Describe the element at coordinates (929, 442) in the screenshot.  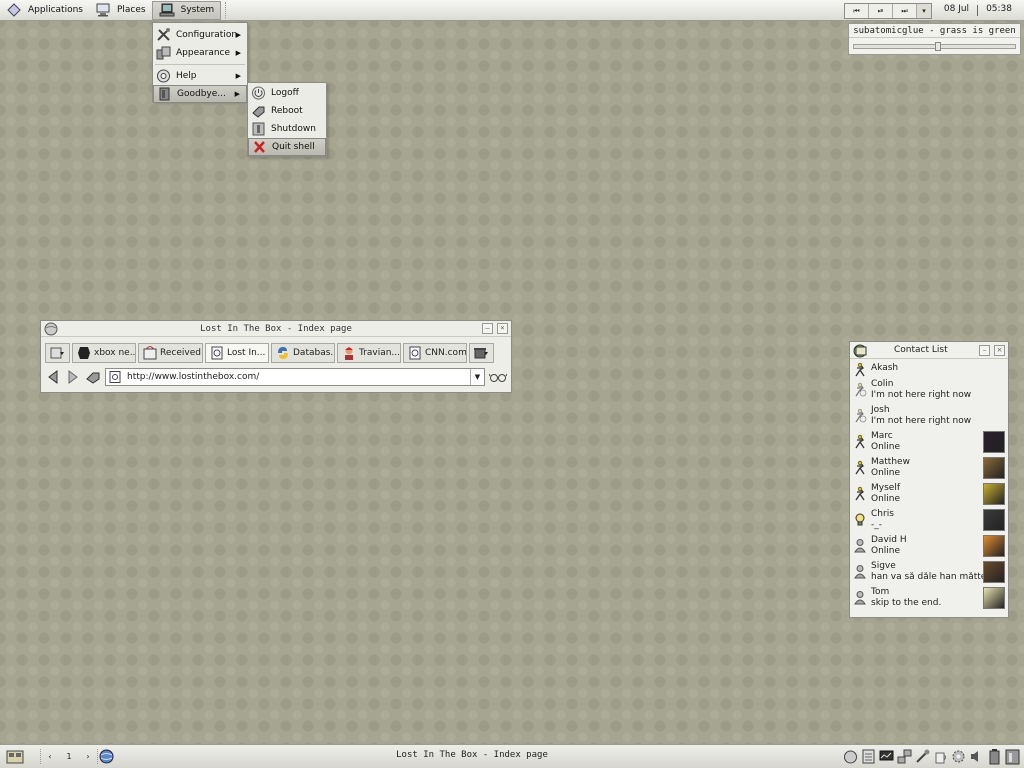
I see `contact-marc: Marc Online` at that location.